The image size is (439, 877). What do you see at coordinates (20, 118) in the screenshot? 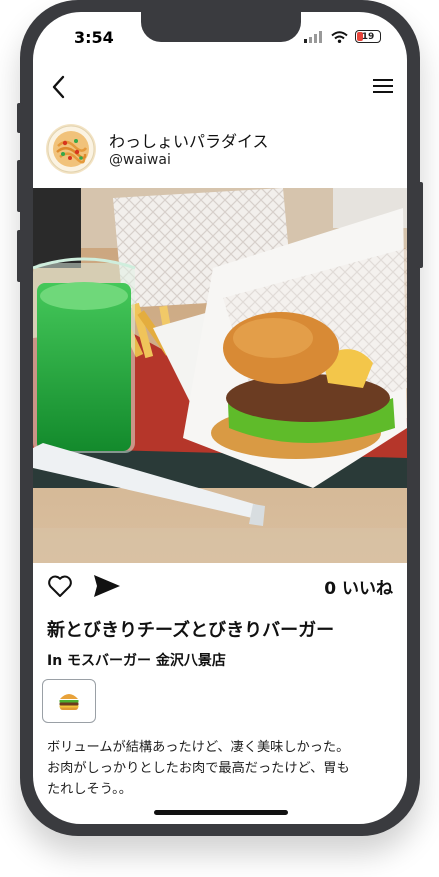
I see `mute-switch` at bounding box center [20, 118].